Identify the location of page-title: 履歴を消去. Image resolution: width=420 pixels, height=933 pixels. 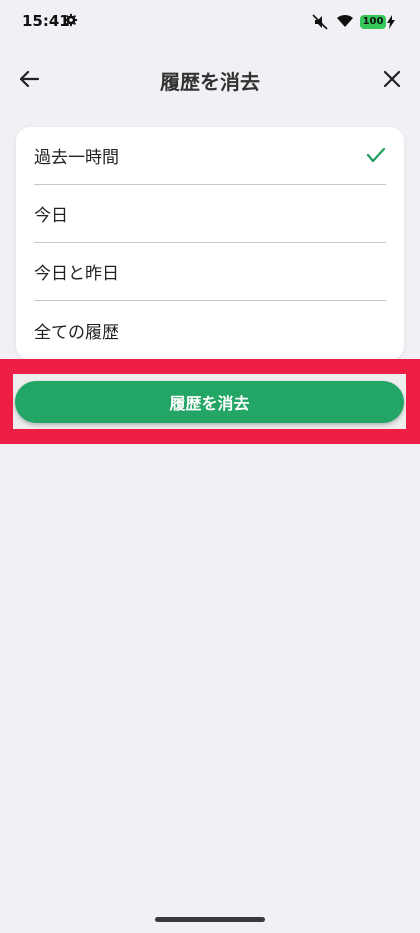
(210, 82).